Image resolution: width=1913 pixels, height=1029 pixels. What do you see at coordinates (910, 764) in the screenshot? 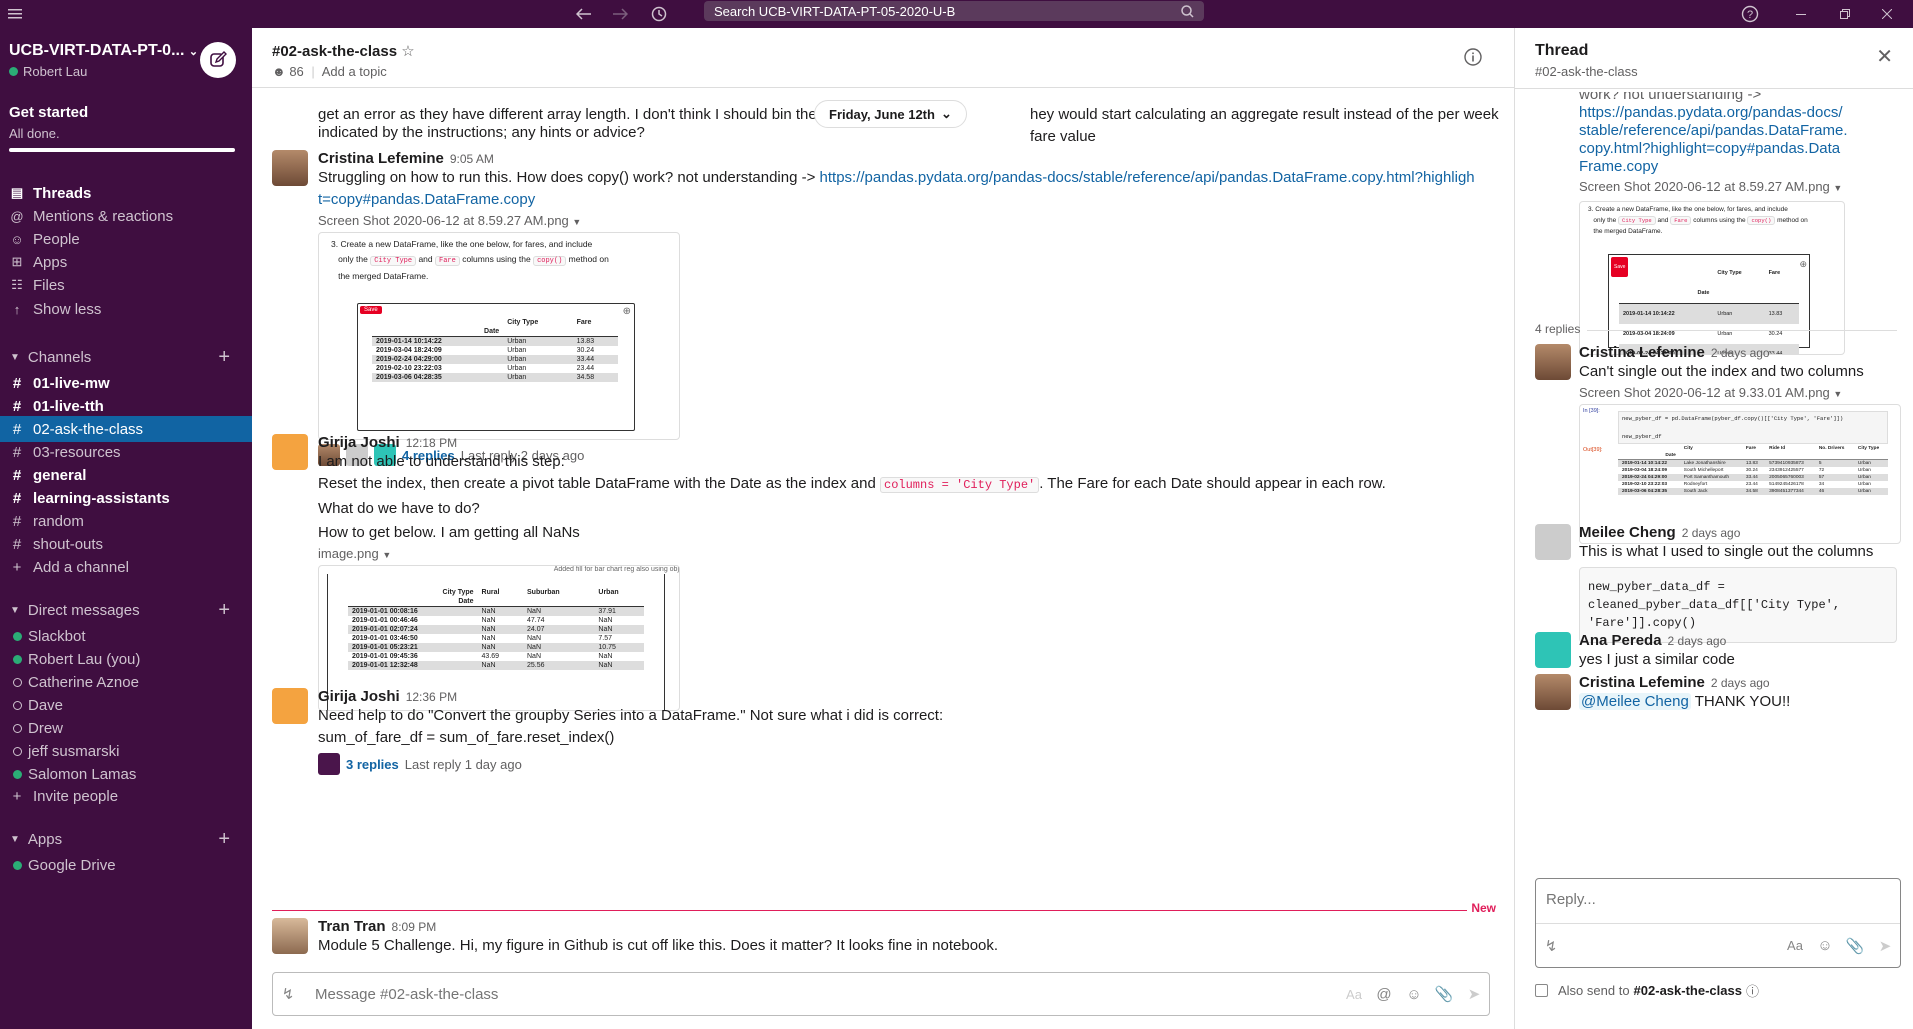
I see `thread-summary: 3 replies Last reply 1 day ago` at bounding box center [910, 764].